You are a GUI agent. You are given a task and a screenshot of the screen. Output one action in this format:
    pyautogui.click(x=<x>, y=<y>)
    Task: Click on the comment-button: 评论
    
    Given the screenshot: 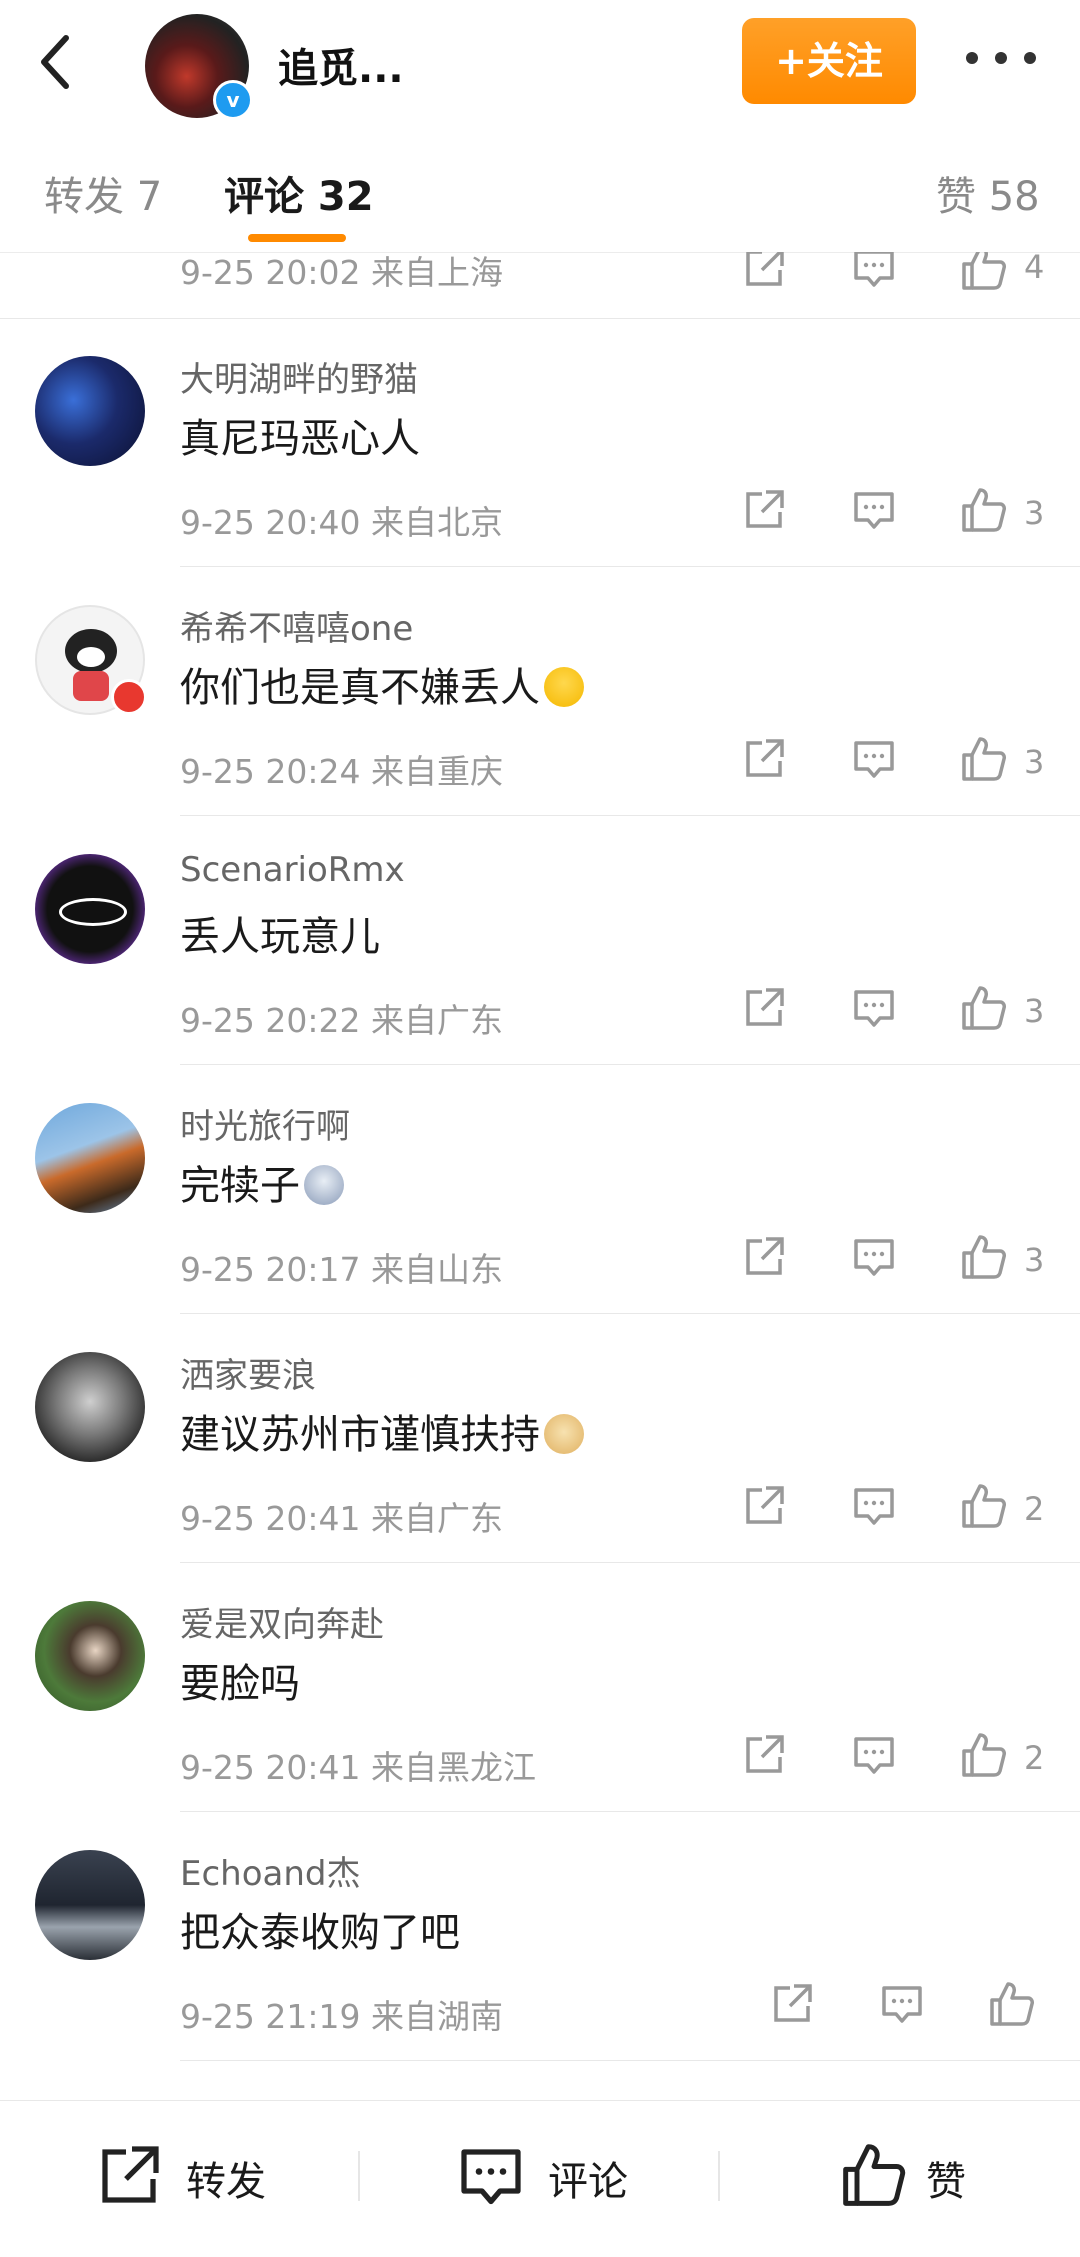 What is the action you would take?
    pyautogui.click(x=558, y=2176)
    